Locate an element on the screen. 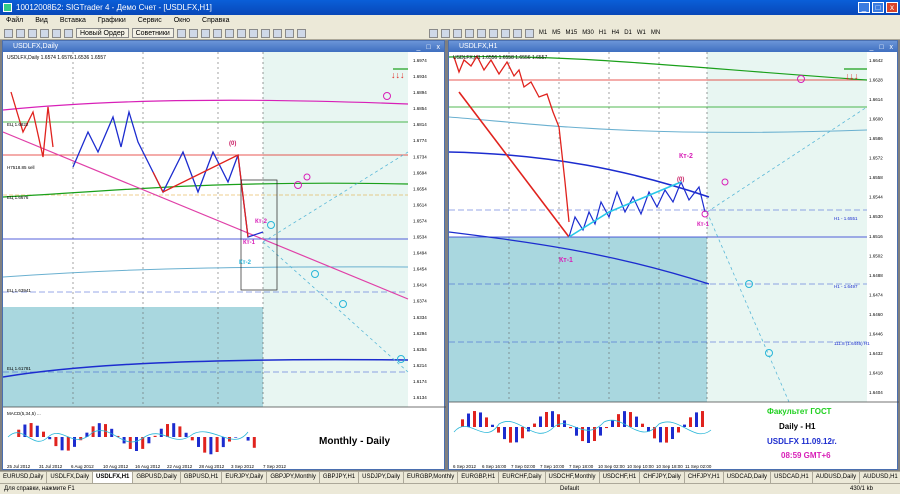 The image size is (900, 494). price-tick: 1.6654 is located at coordinates (420, 188).